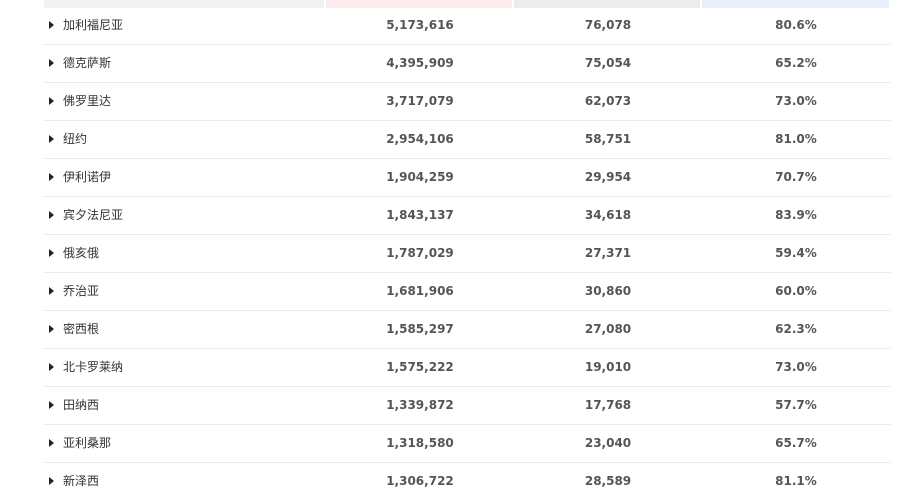 This screenshot has width=918, height=500. I want to click on value-col3: 60.0%, so click(796, 291).